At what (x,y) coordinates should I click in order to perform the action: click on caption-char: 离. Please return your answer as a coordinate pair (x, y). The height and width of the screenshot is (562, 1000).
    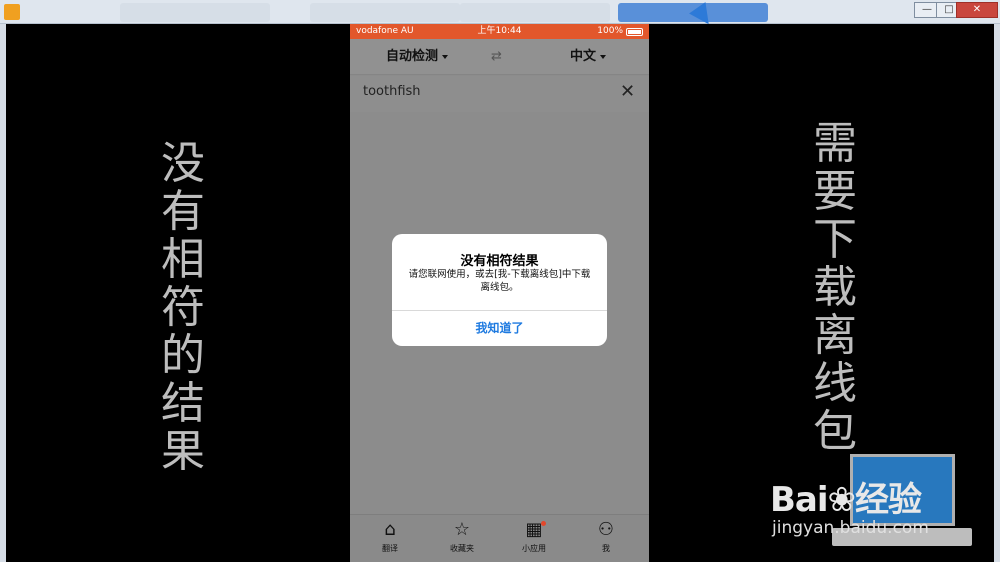
    Looking at the image, I should click on (835, 335).